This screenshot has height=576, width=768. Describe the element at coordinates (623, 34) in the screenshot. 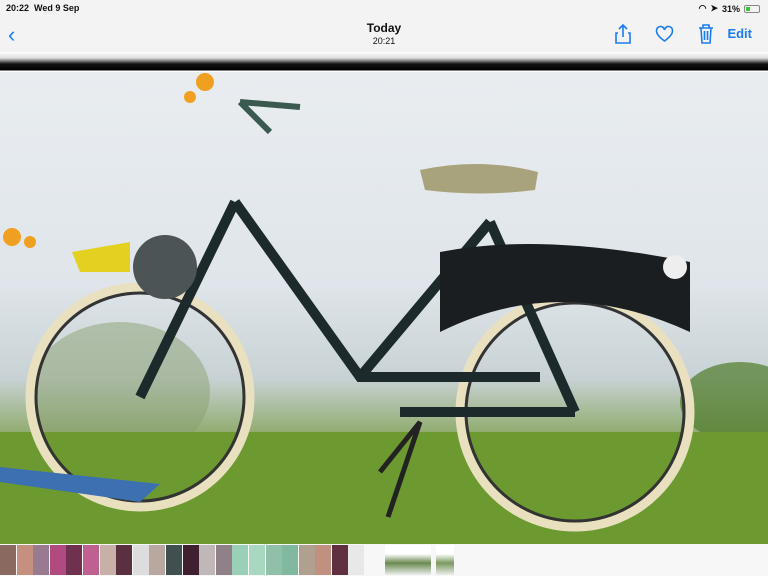

I see `share-icon` at that location.